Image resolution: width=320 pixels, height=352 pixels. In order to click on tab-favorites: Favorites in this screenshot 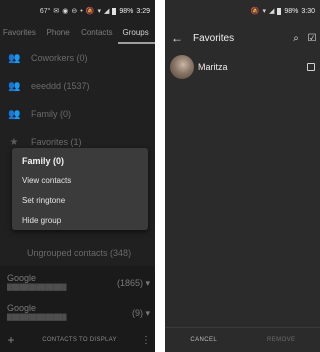, I will do `click(19, 33)`.